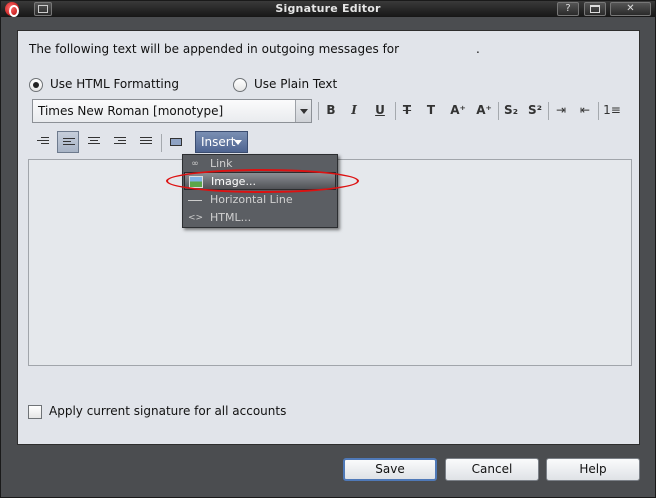 Image resolution: width=656 pixels, height=498 pixels. I want to click on close-button: ✕, so click(630, 9).